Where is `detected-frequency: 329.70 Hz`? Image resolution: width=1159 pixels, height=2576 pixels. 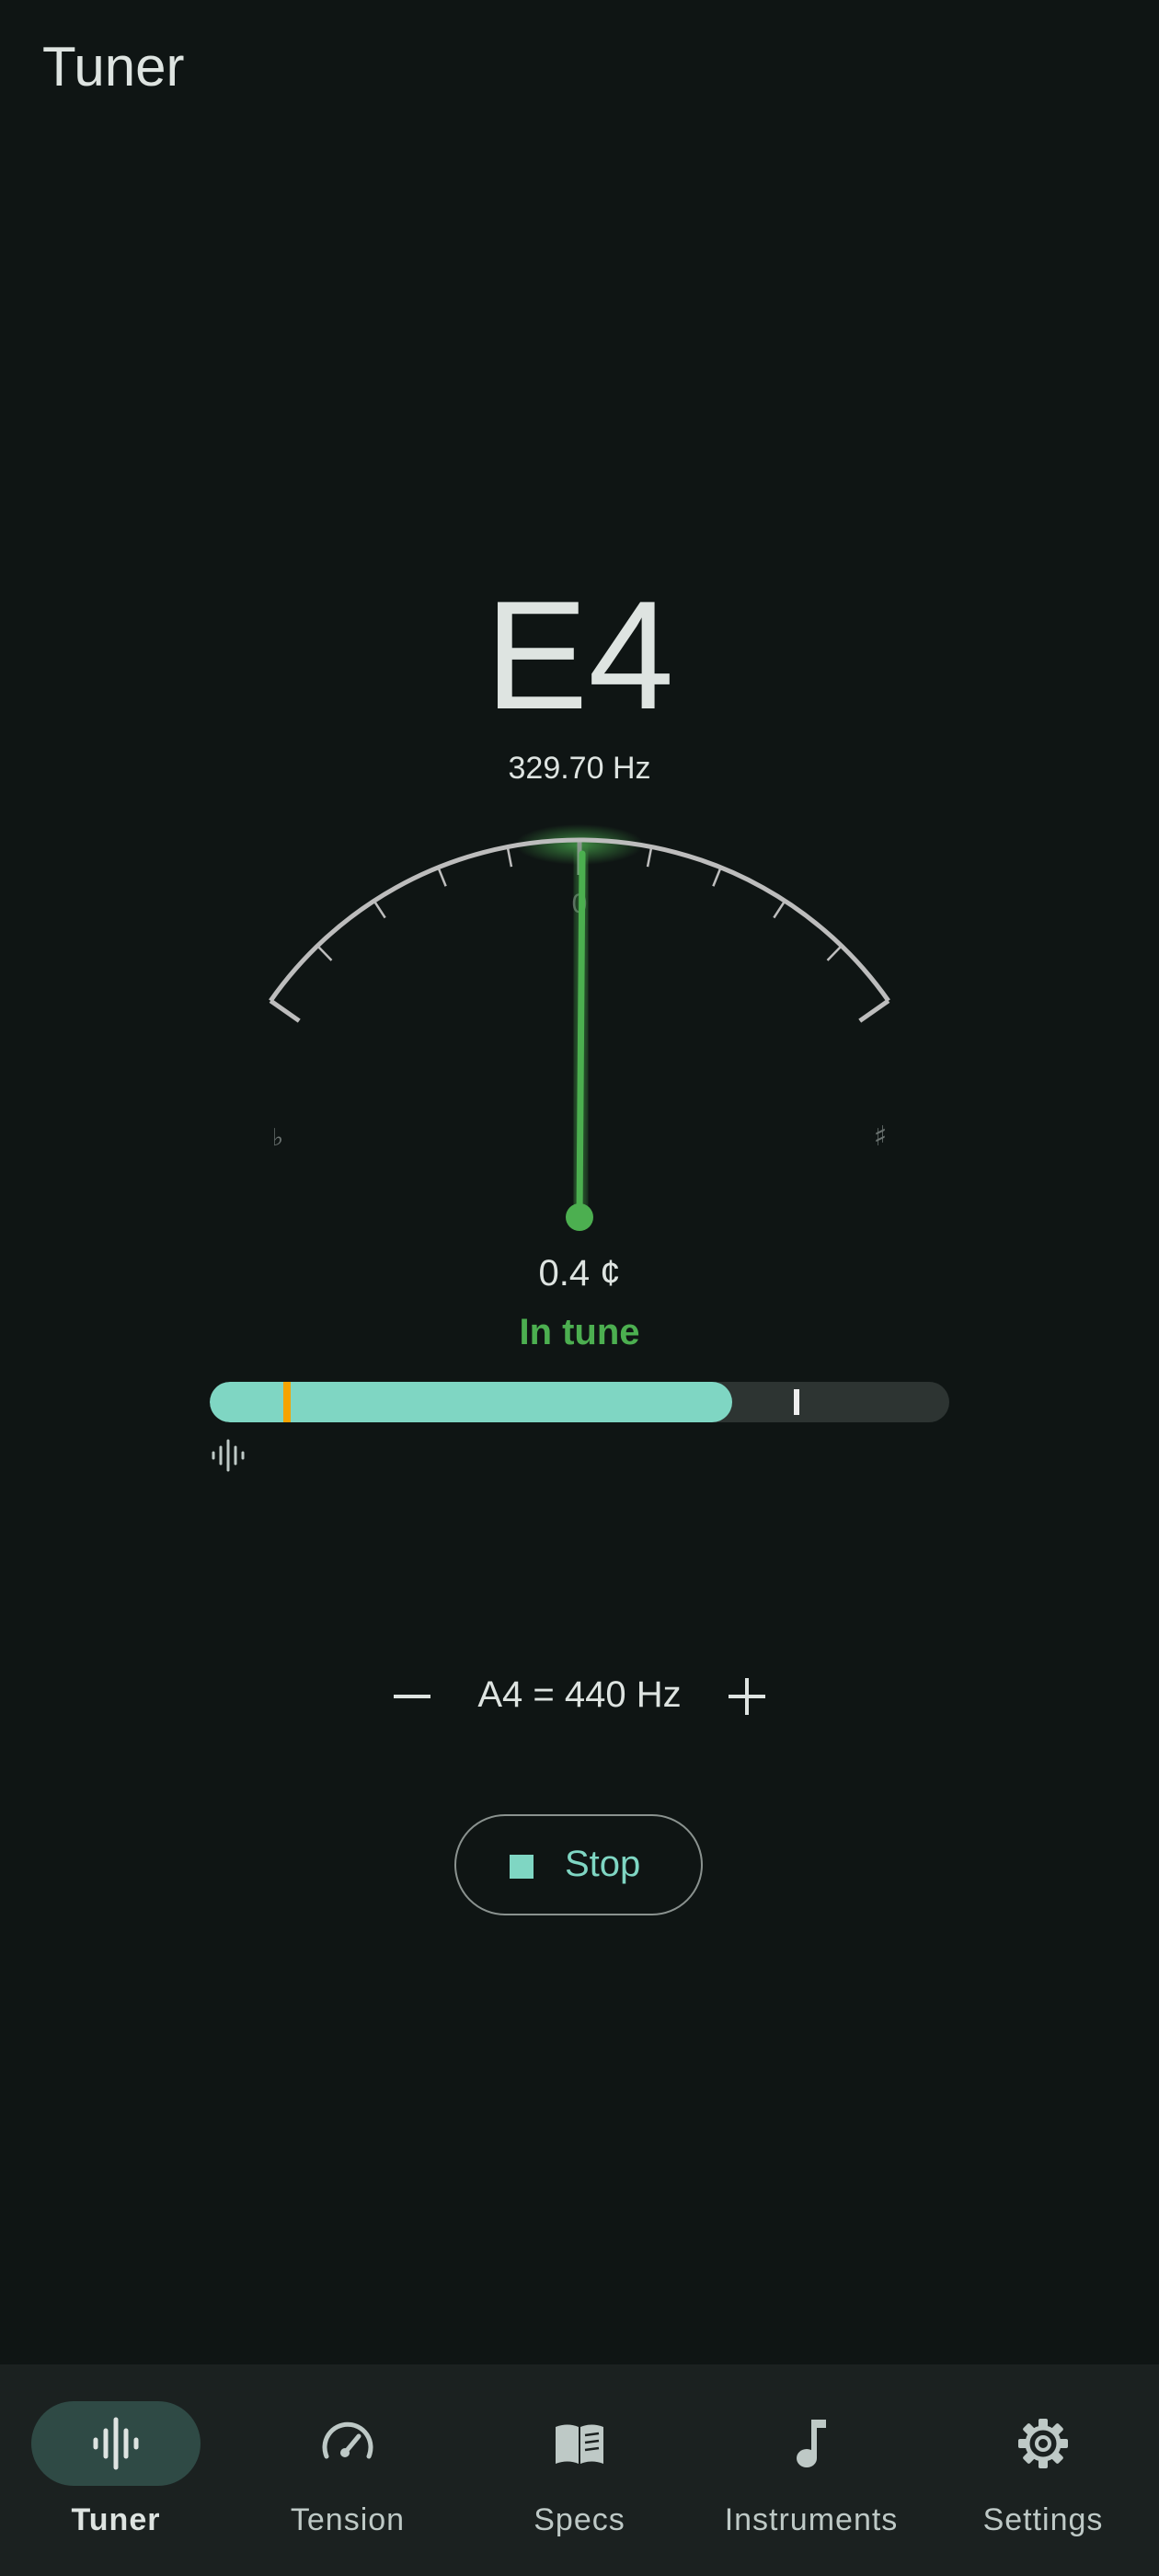 detected-frequency: 329.70 Hz is located at coordinates (579, 768).